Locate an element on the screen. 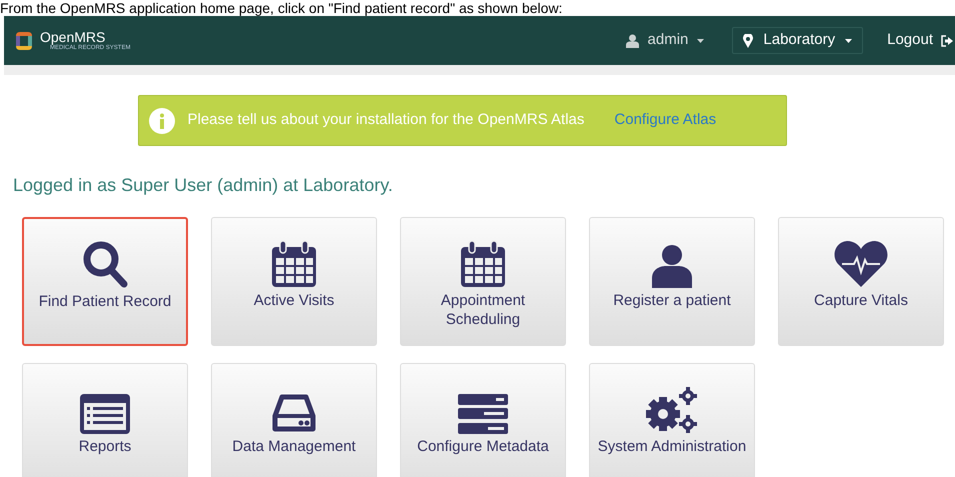 Image resolution: width=955 pixels, height=477 pixels. list-icon is located at coordinates (105, 414).